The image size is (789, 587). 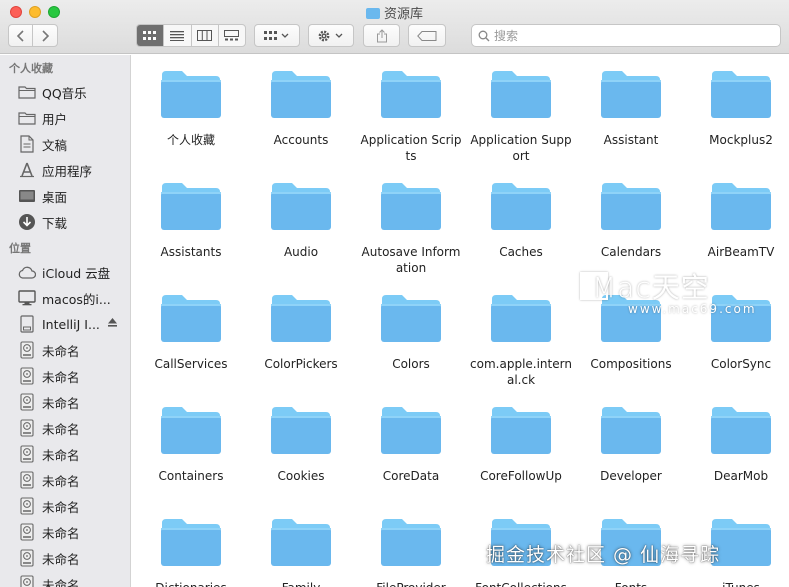 What do you see at coordinates (631, 111) in the screenshot?
I see `folder-item: Assistant` at bounding box center [631, 111].